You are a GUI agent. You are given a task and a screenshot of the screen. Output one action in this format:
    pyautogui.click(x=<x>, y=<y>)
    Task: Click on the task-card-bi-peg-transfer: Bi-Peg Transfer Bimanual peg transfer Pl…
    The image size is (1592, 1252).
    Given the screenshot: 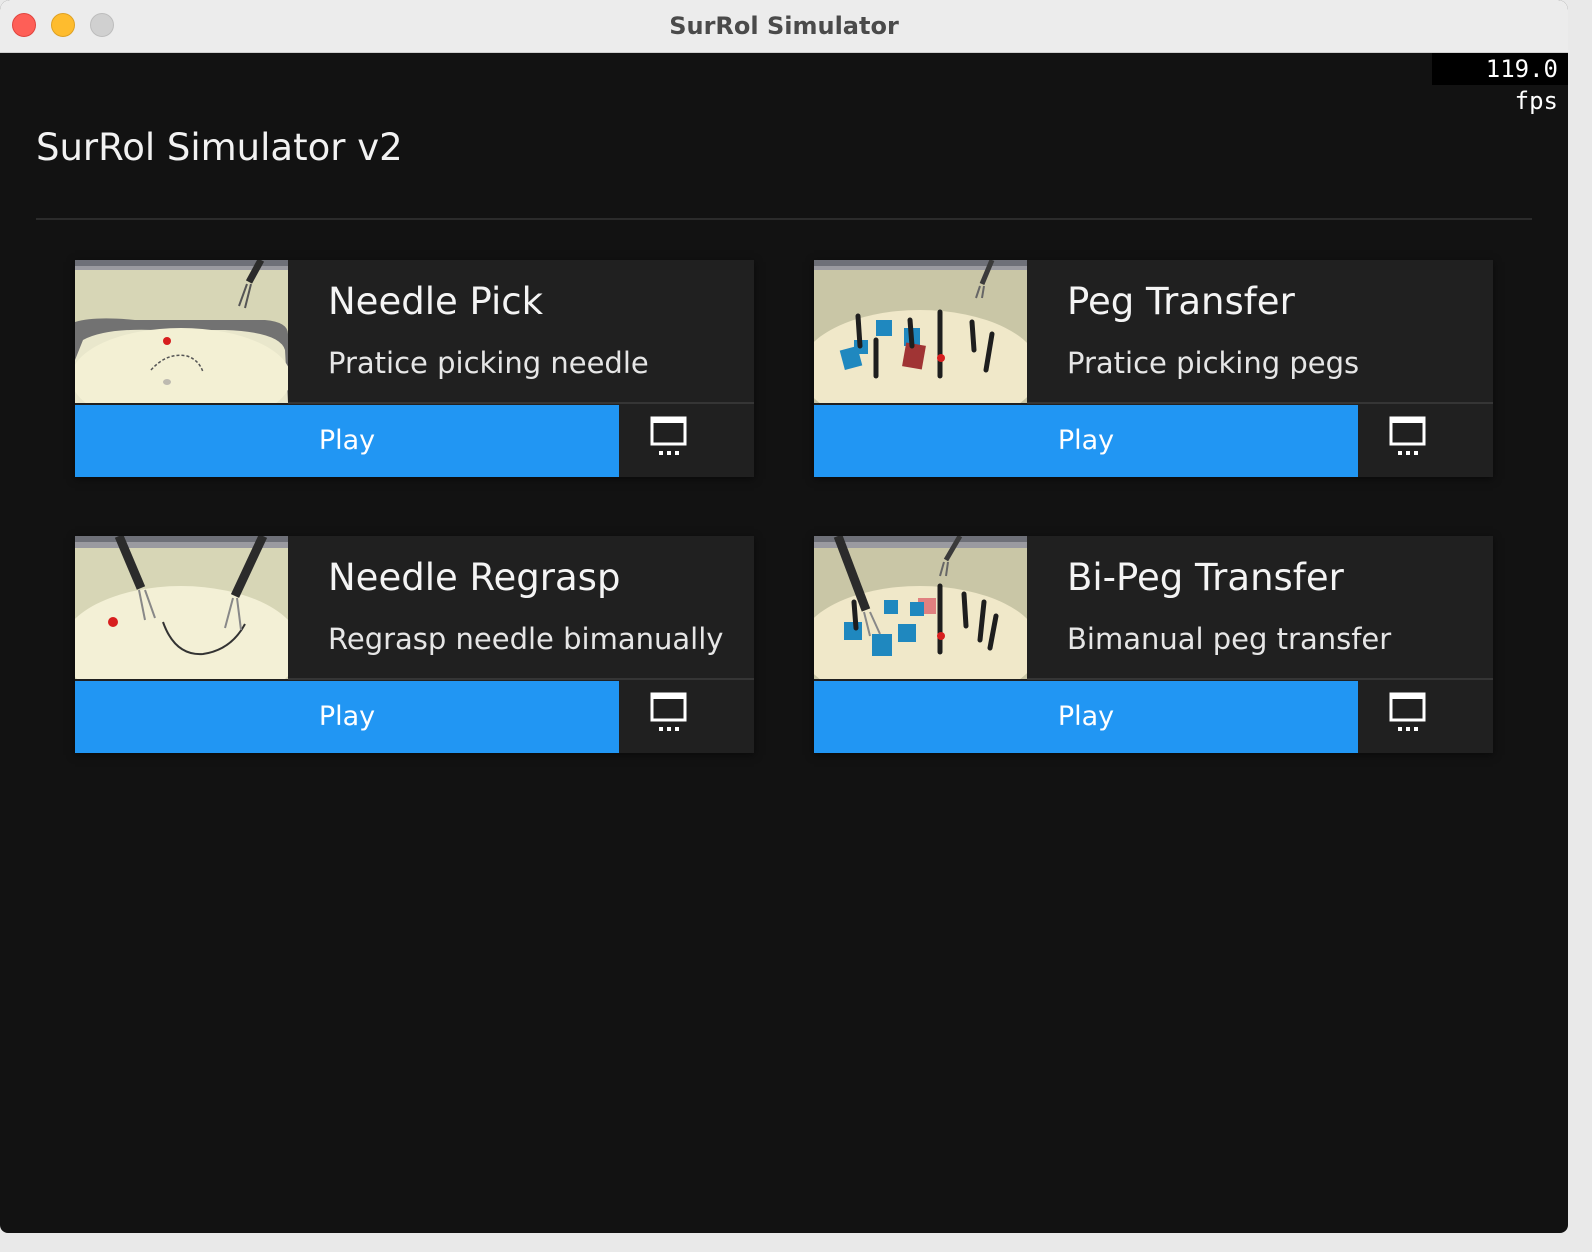 What is the action you would take?
    pyautogui.click(x=1153, y=644)
    